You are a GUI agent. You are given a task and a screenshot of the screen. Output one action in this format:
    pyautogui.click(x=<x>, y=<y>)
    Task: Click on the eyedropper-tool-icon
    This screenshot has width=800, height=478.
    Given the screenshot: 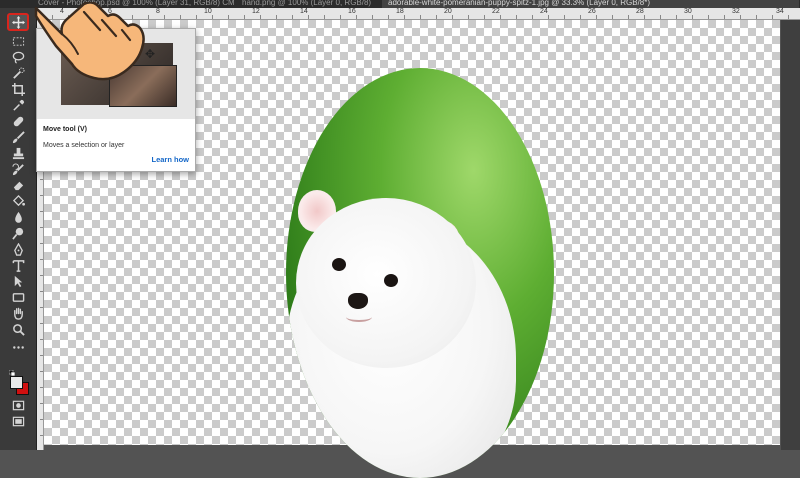 What is the action you would take?
    pyautogui.click(x=18, y=105)
    